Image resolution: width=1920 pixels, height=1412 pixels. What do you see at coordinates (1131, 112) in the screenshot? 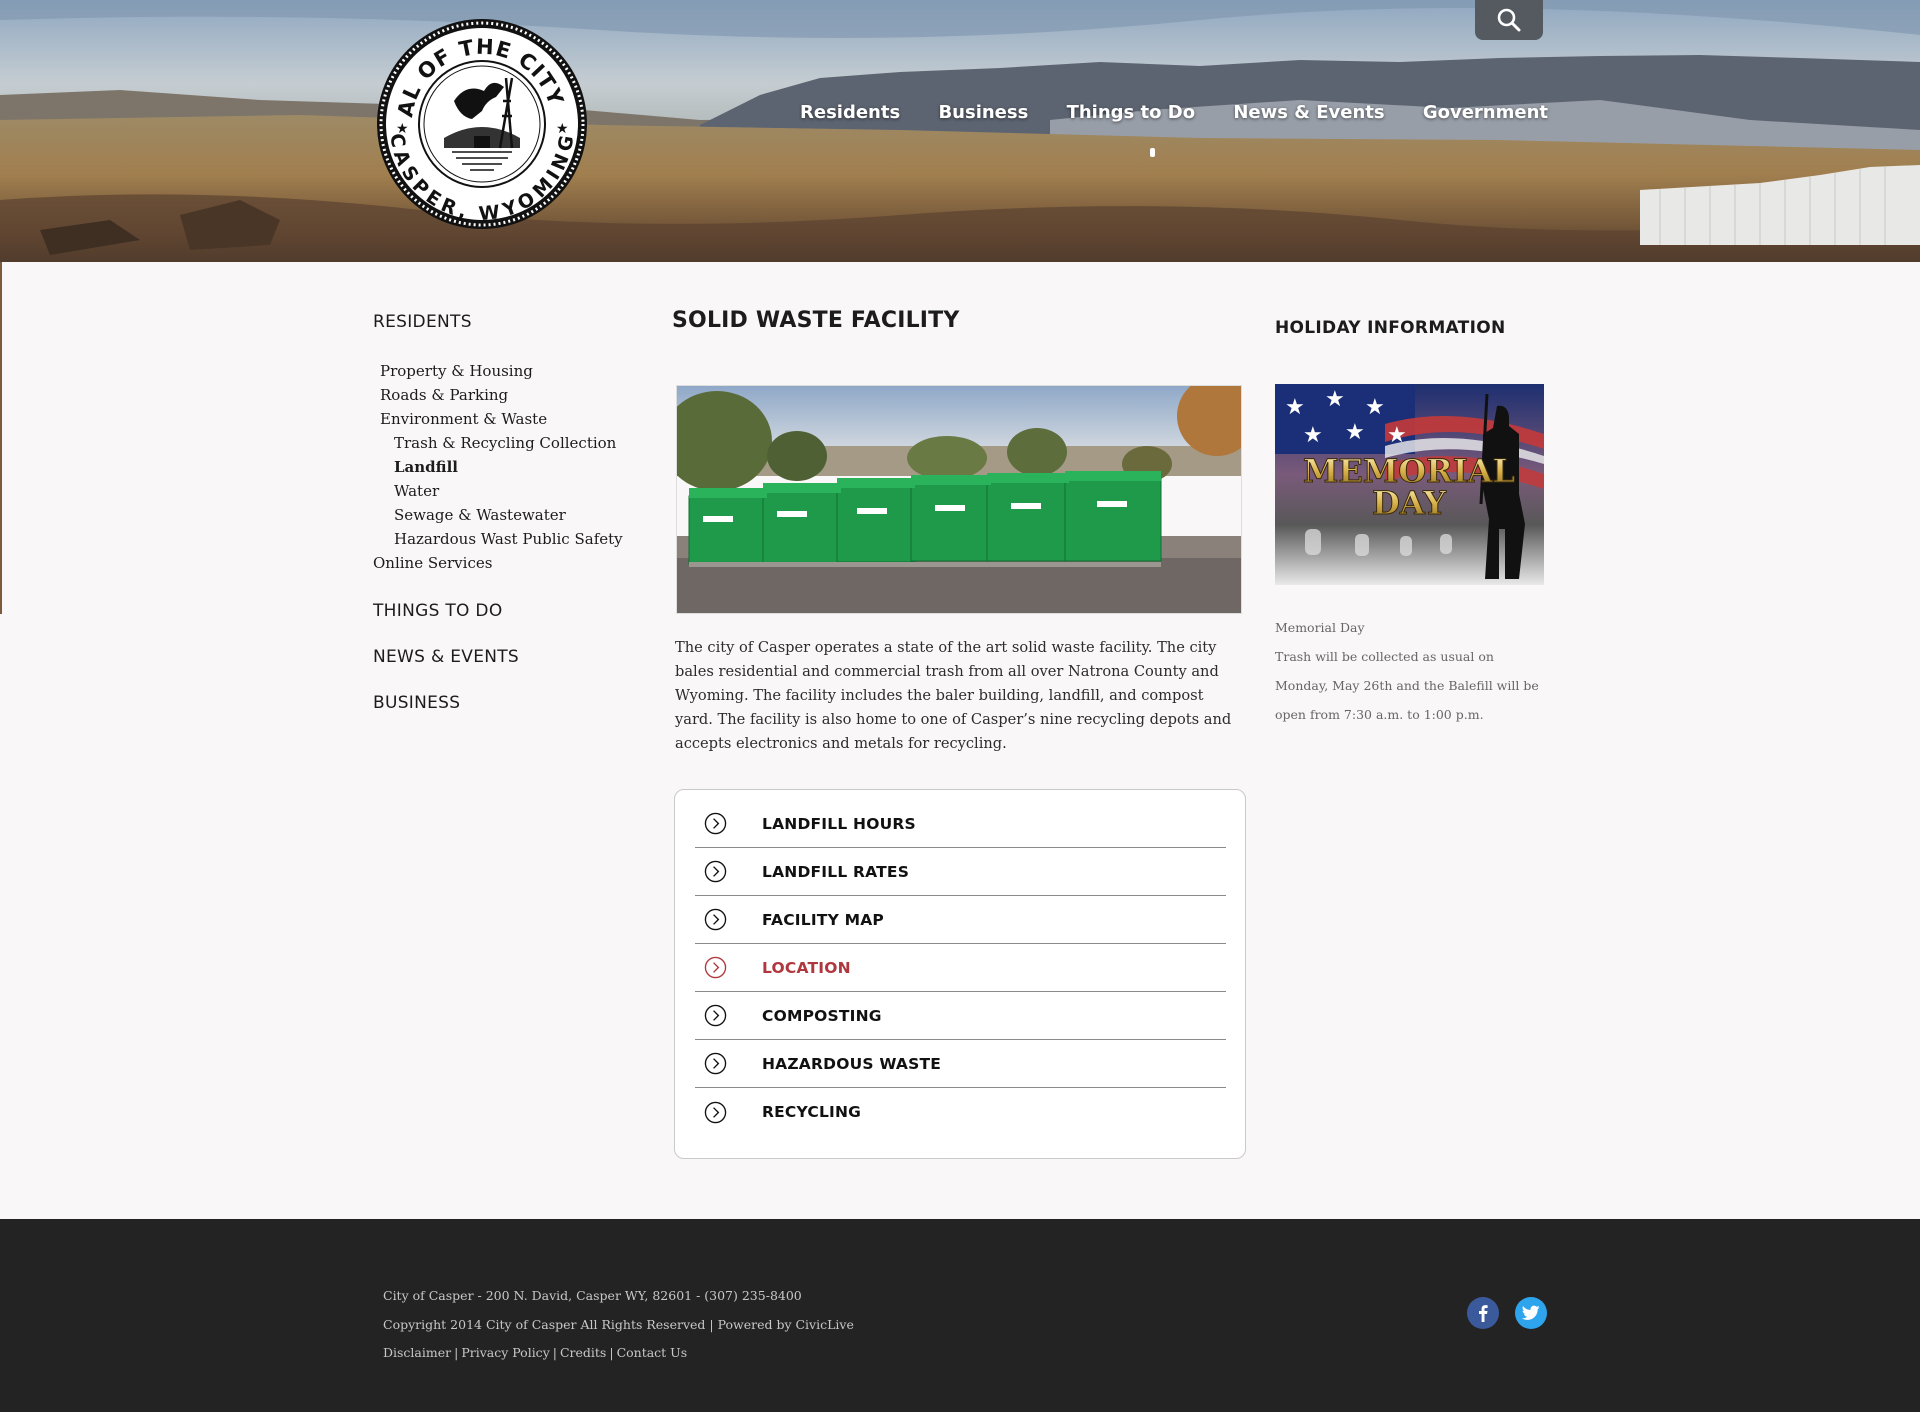
I see `nav-things-to-do: Things to Do` at bounding box center [1131, 112].